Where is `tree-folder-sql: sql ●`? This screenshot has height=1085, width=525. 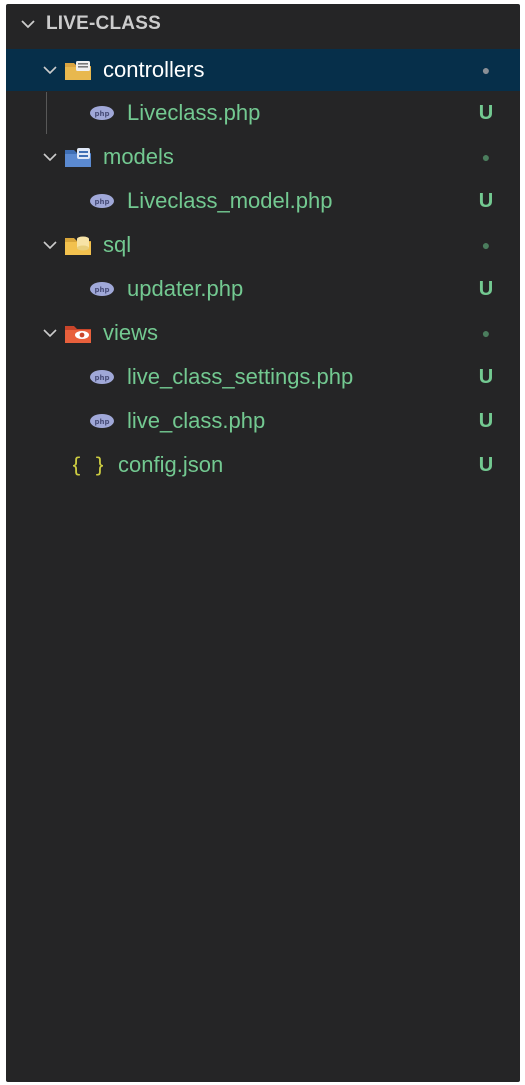
tree-folder-sql: sql ● is located at coordinates (263, 245).